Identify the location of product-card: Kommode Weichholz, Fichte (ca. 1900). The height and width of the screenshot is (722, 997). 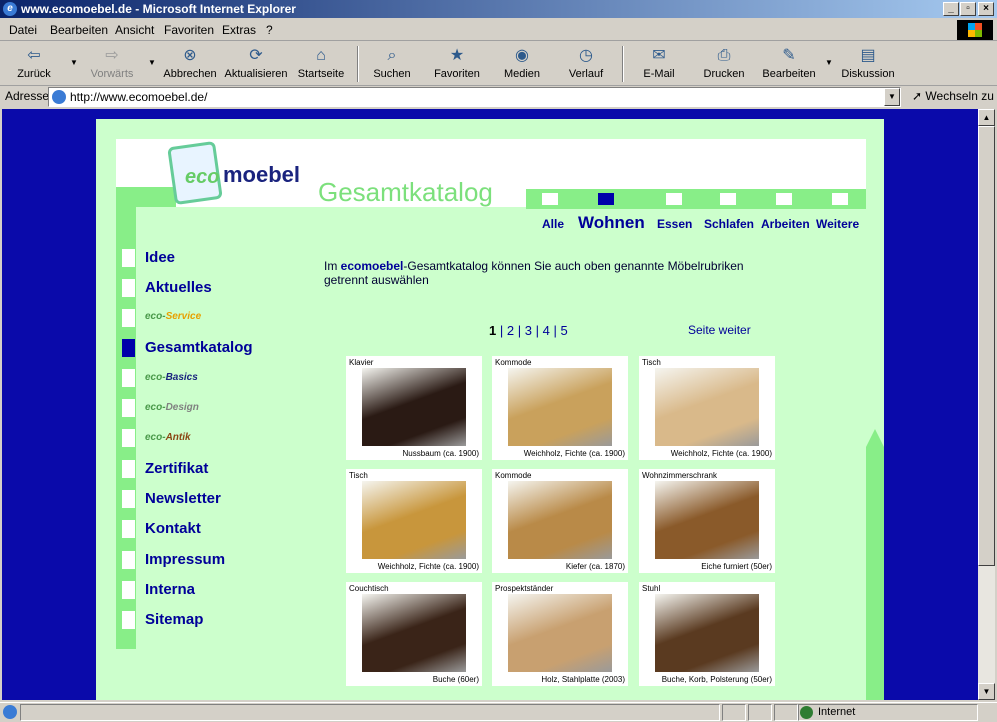
(560, 408).